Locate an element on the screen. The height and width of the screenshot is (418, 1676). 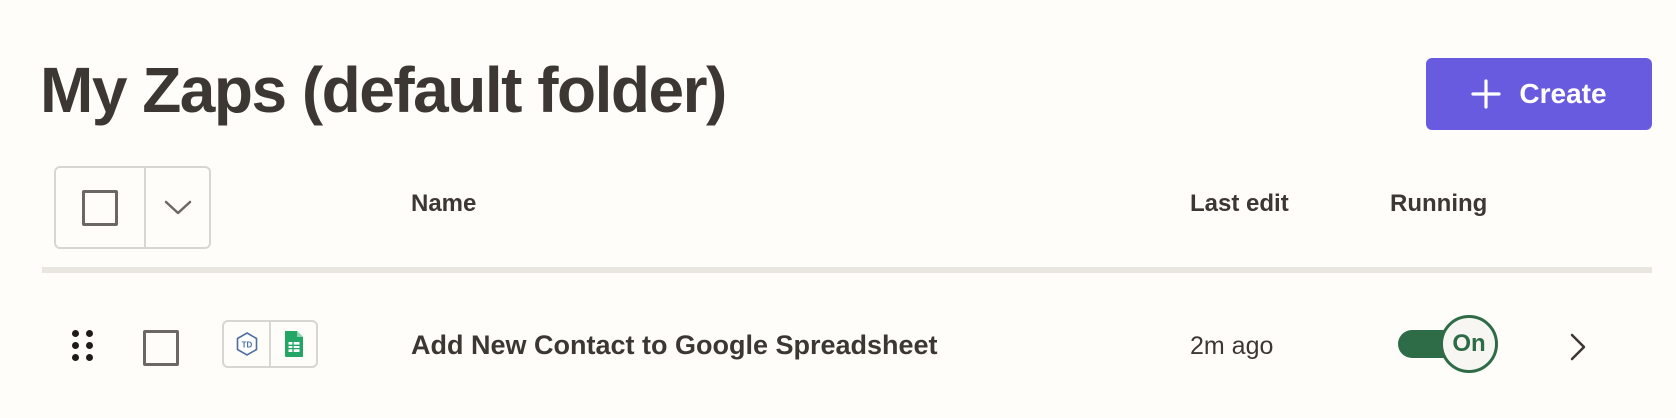
bulk-select-control is located at coordinates (132, 207).